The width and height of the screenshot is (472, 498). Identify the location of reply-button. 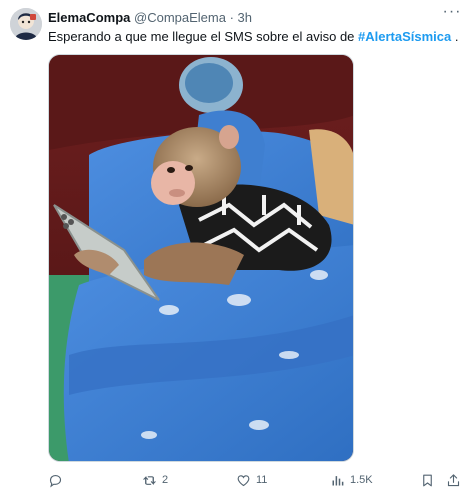
(58, 480).